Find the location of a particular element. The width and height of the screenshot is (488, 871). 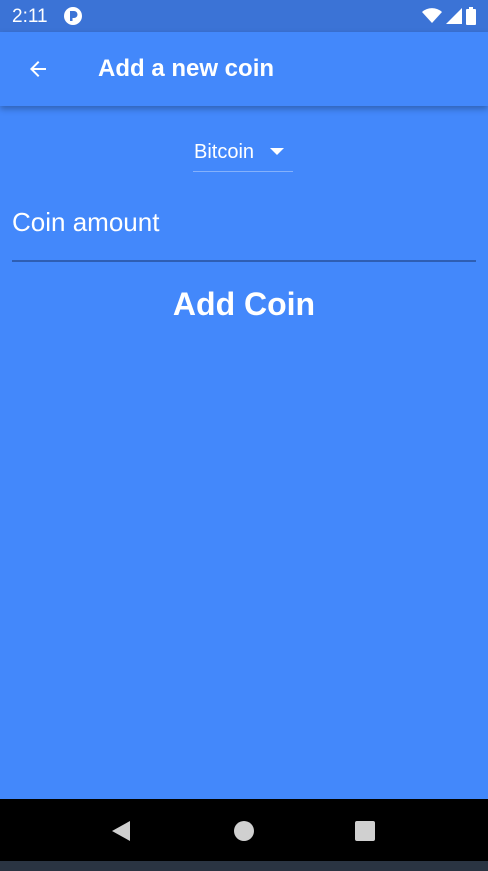

caret-down-icon is located at coordinates (277, 151).